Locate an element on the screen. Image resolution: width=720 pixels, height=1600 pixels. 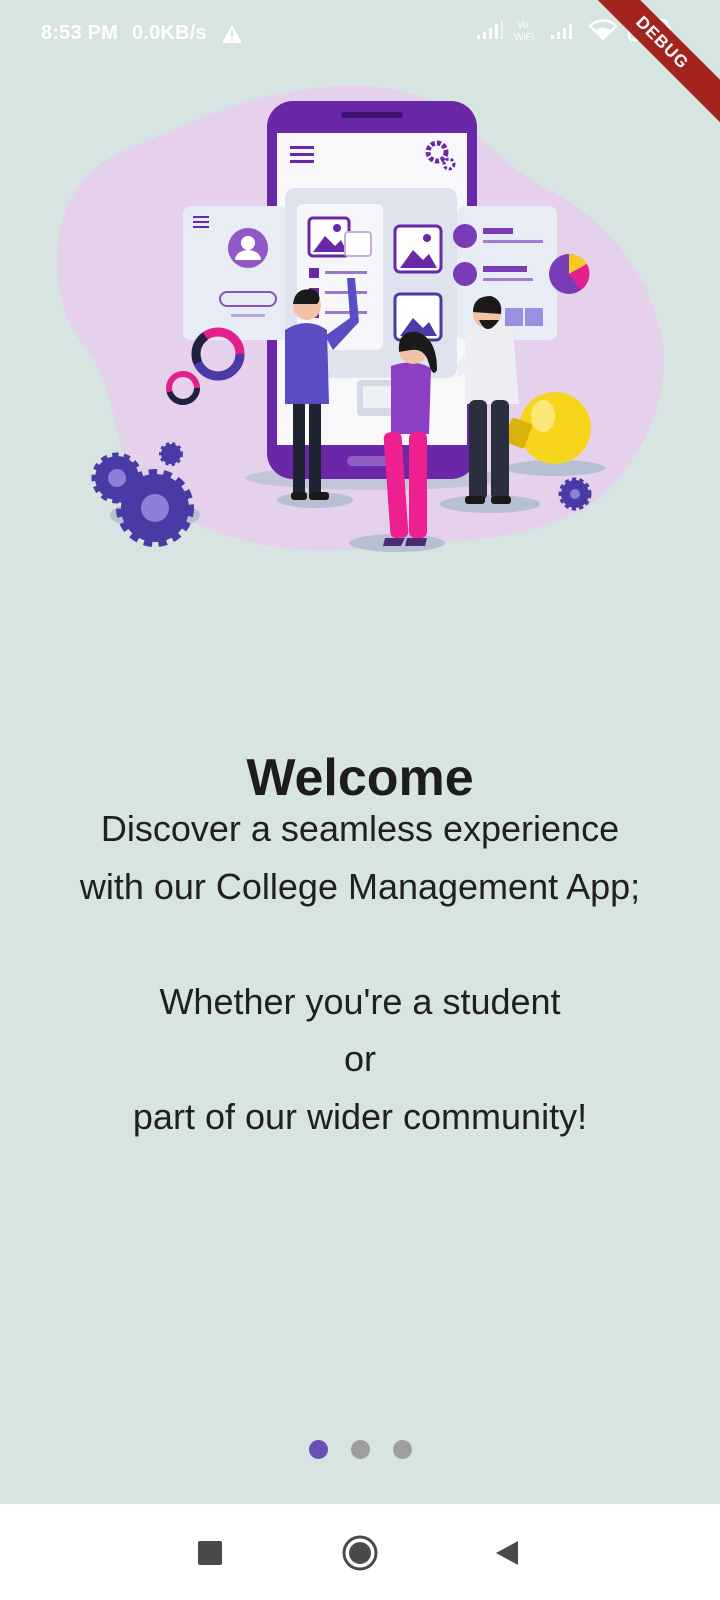
welcome-line-5: part of our wider community! is located at coordinates (360, 1116).